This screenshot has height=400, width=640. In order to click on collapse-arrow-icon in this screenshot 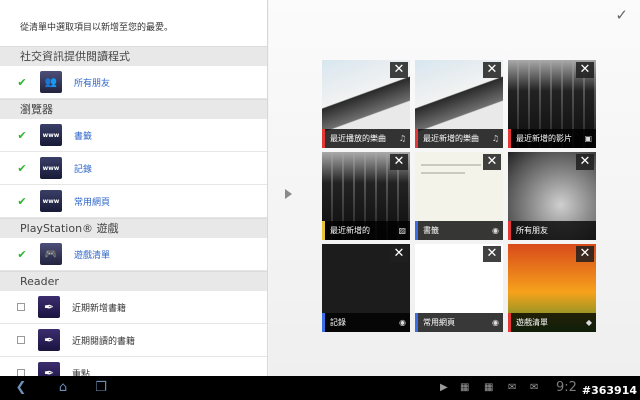, I will do `click(288, 194)`.